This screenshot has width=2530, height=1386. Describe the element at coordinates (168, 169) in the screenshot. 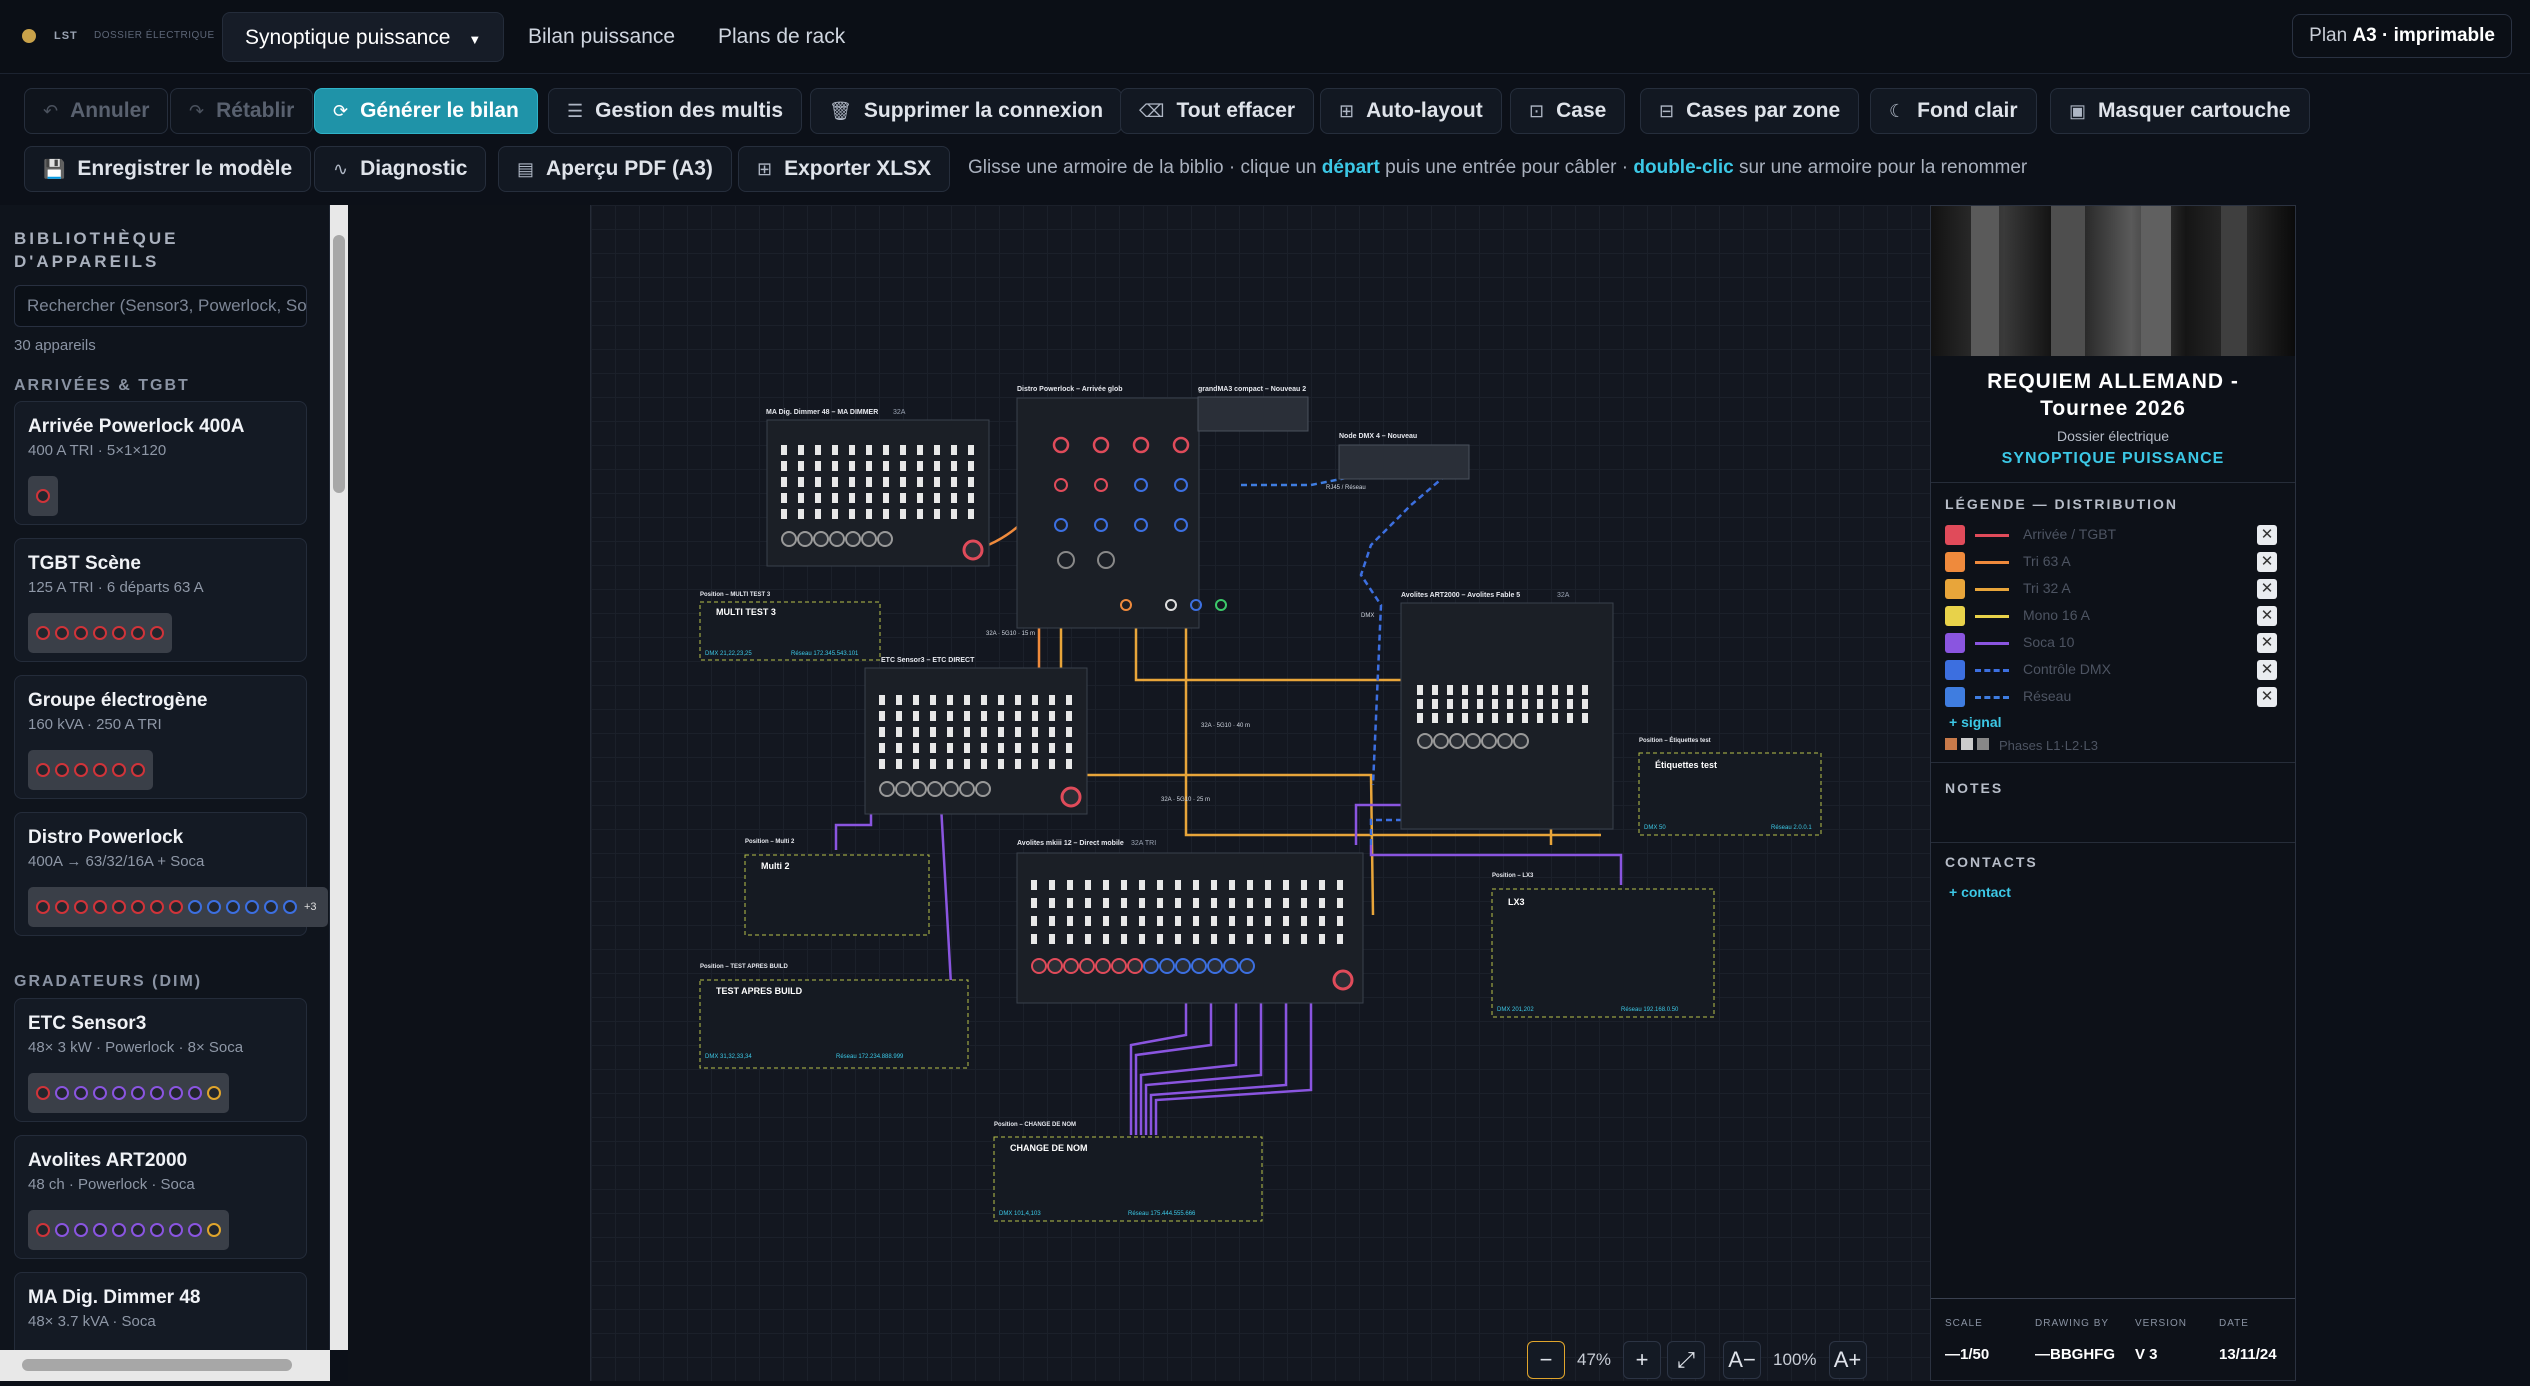

I see `save-model-button: 💾 Enregistrer le modèle` at that location.